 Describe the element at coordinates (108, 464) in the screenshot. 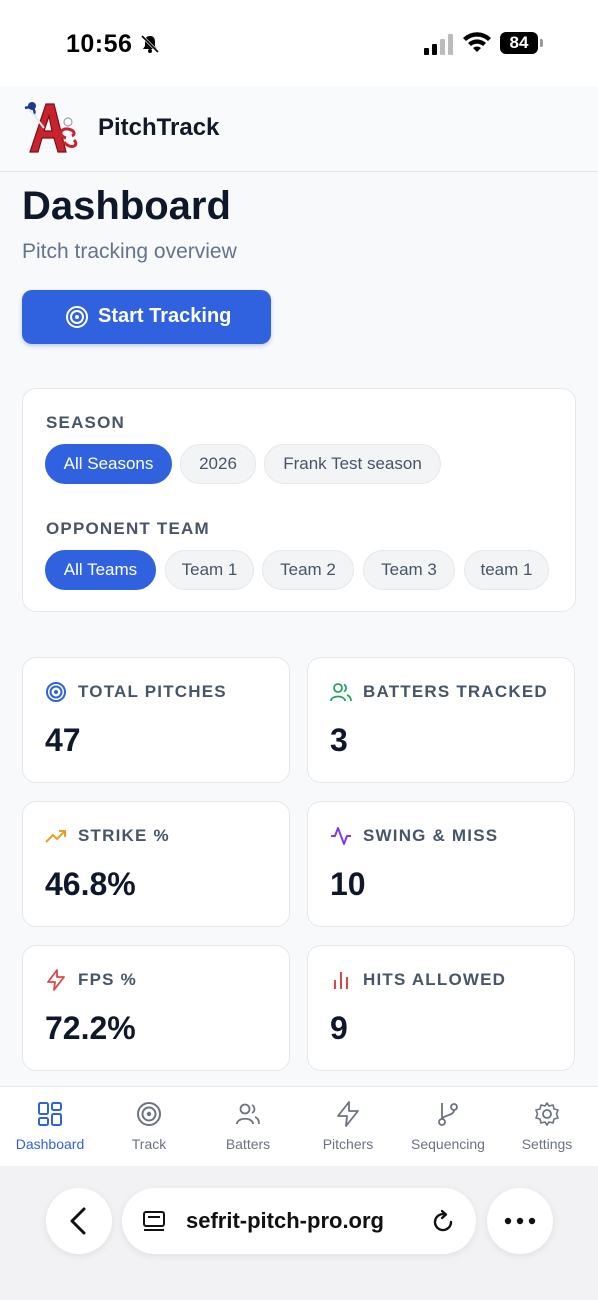

I see `season-chip-all: All Seasons` at that location.